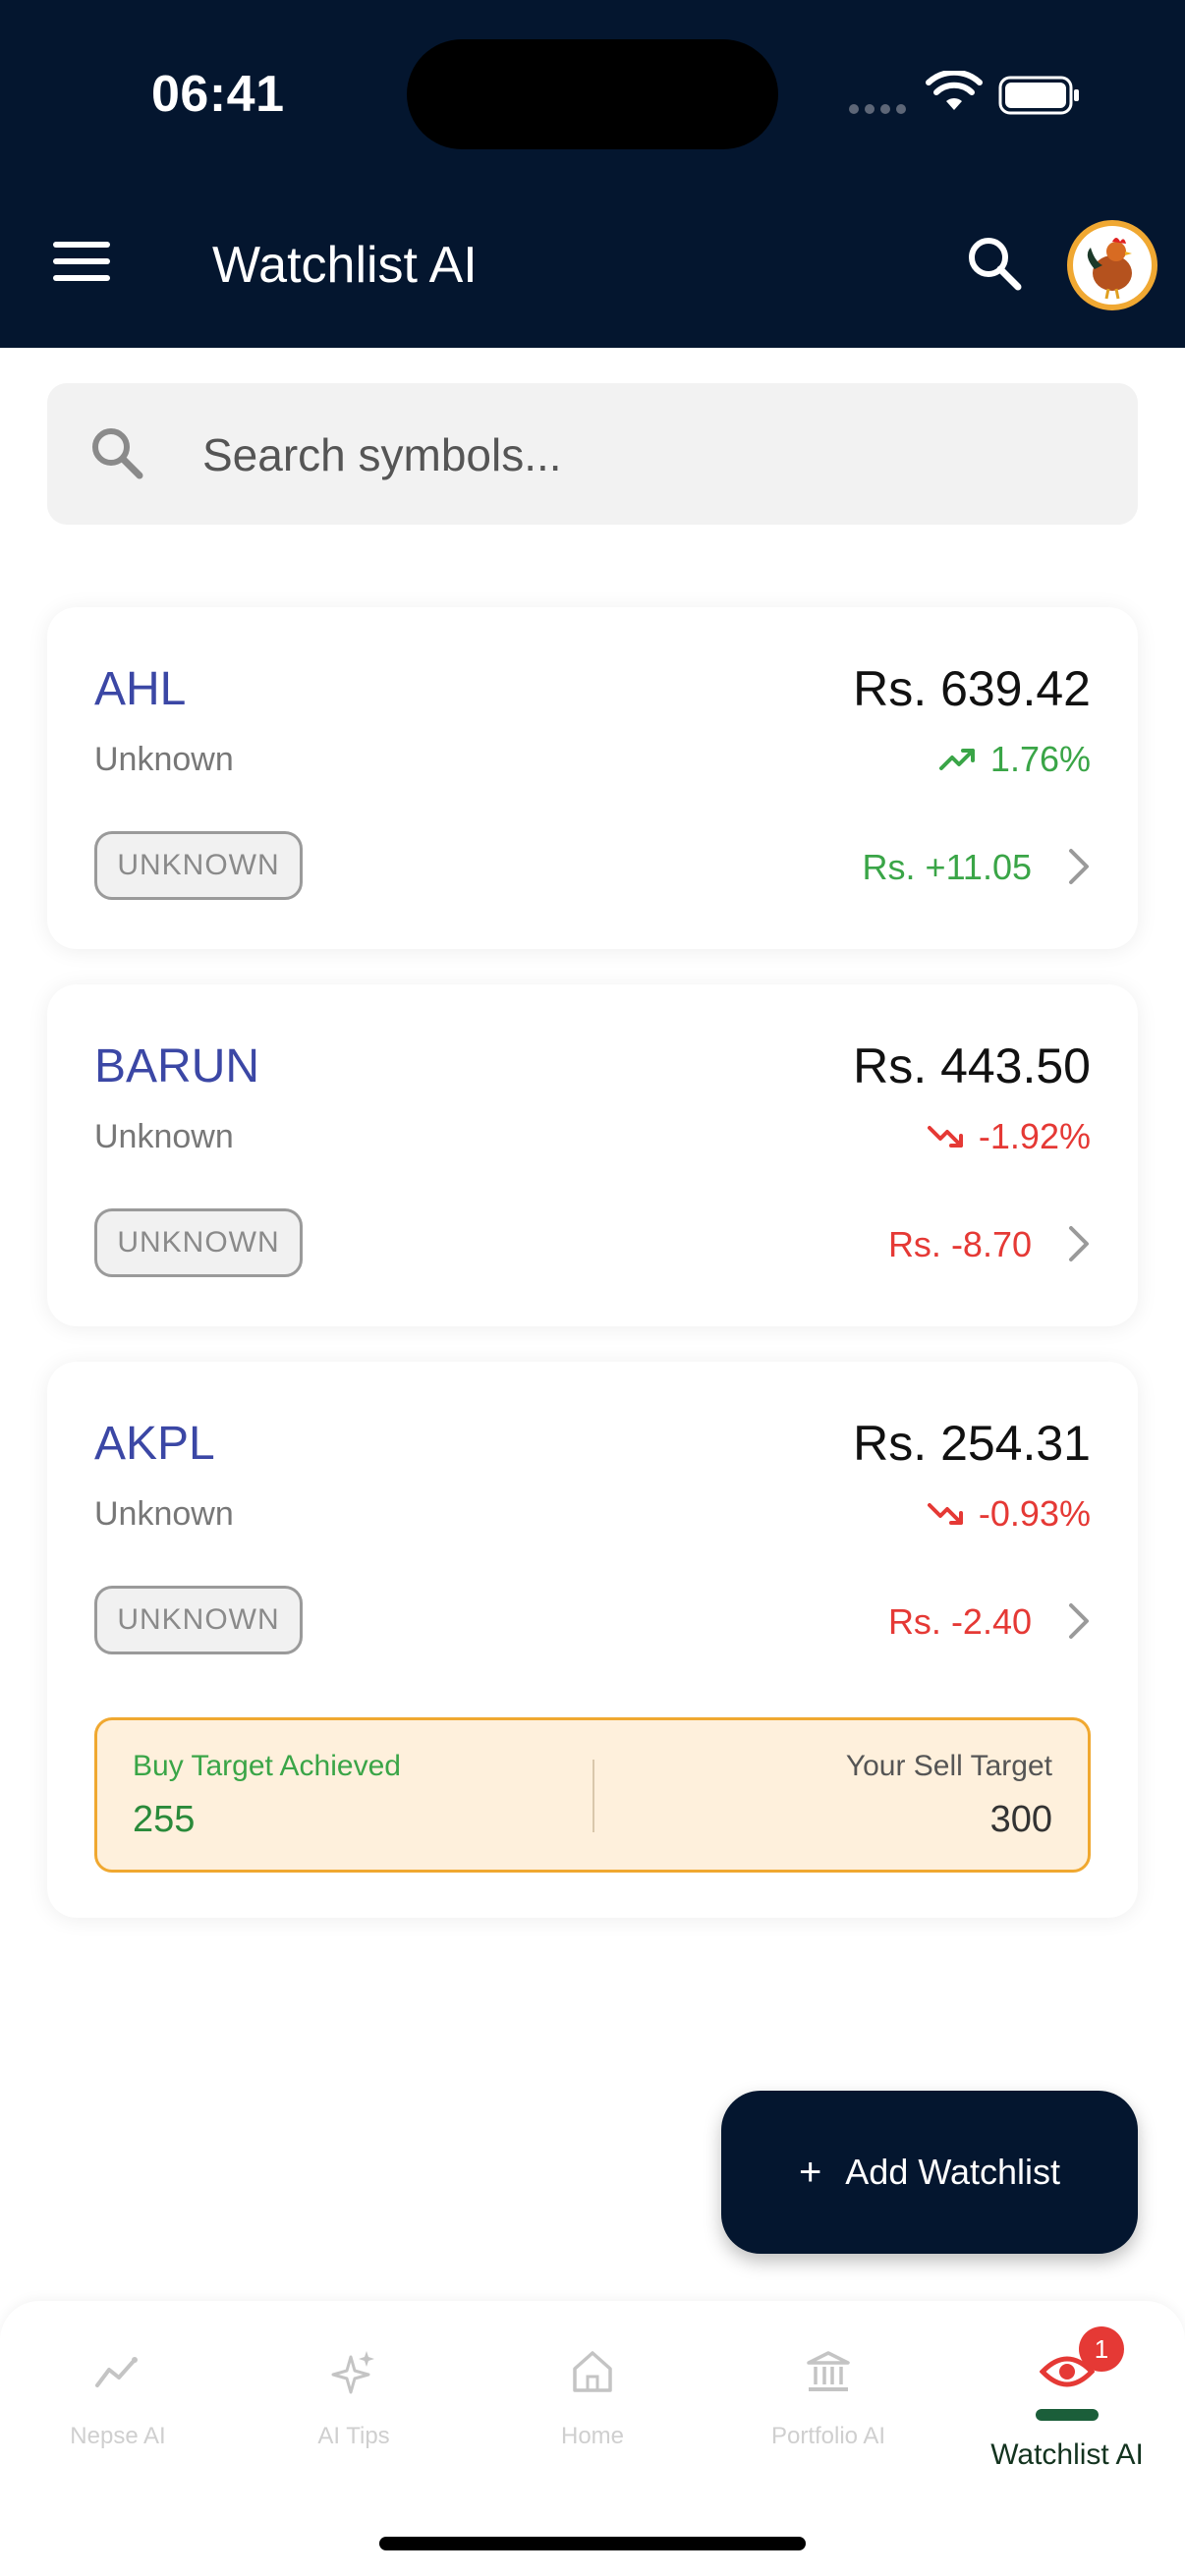 The width and height of the screenshot is (1185, 2576). I want to click on search-input, so click(645, 454).